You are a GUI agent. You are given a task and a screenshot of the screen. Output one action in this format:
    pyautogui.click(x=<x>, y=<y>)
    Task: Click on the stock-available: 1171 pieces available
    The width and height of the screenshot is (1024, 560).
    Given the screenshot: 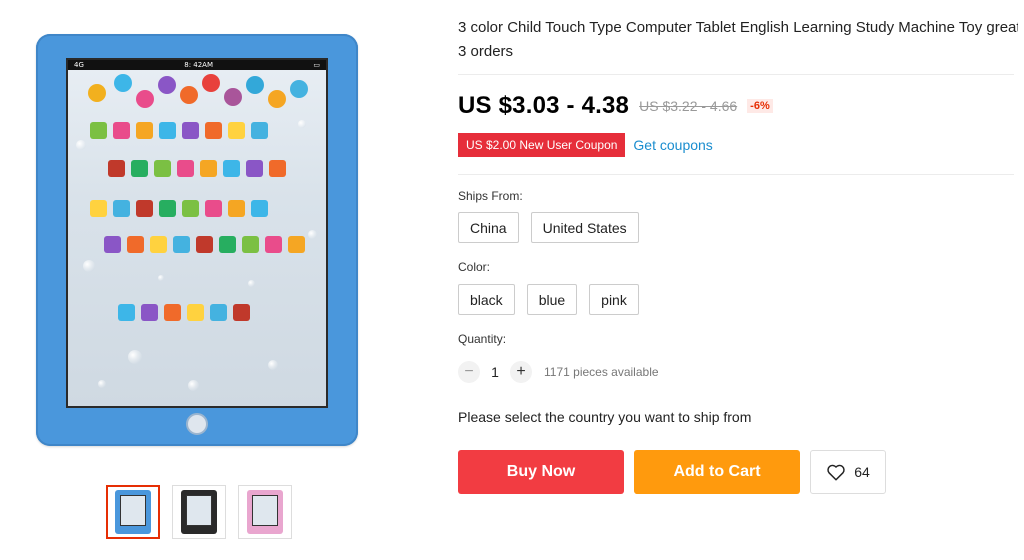 What is the action you would take?
    pyautogui.click(x=601, y=372)
    